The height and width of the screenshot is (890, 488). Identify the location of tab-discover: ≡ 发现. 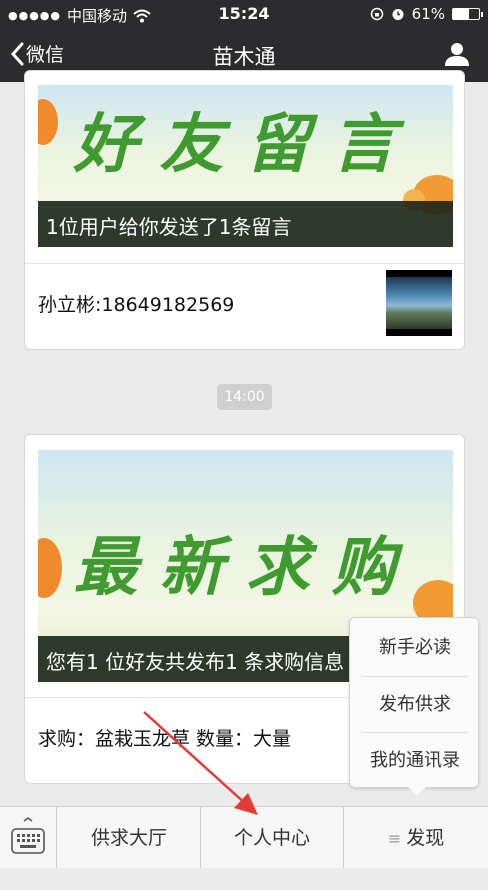
(416, 838).